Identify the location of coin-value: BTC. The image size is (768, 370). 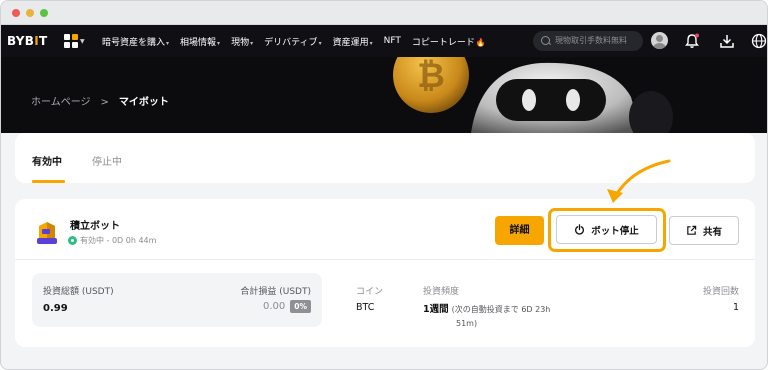
(365, 307).